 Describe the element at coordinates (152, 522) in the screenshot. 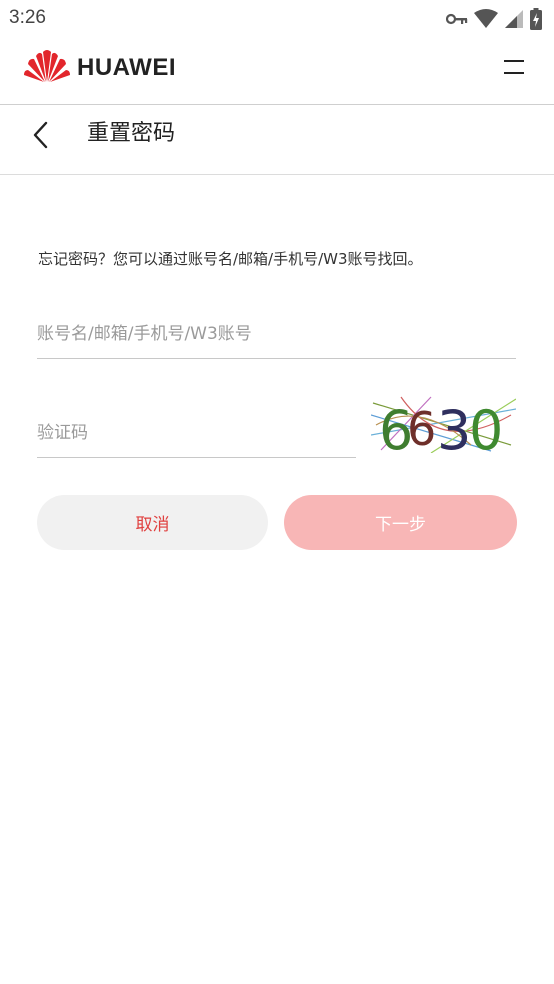

I see `cancel-button: 取消` at that location.